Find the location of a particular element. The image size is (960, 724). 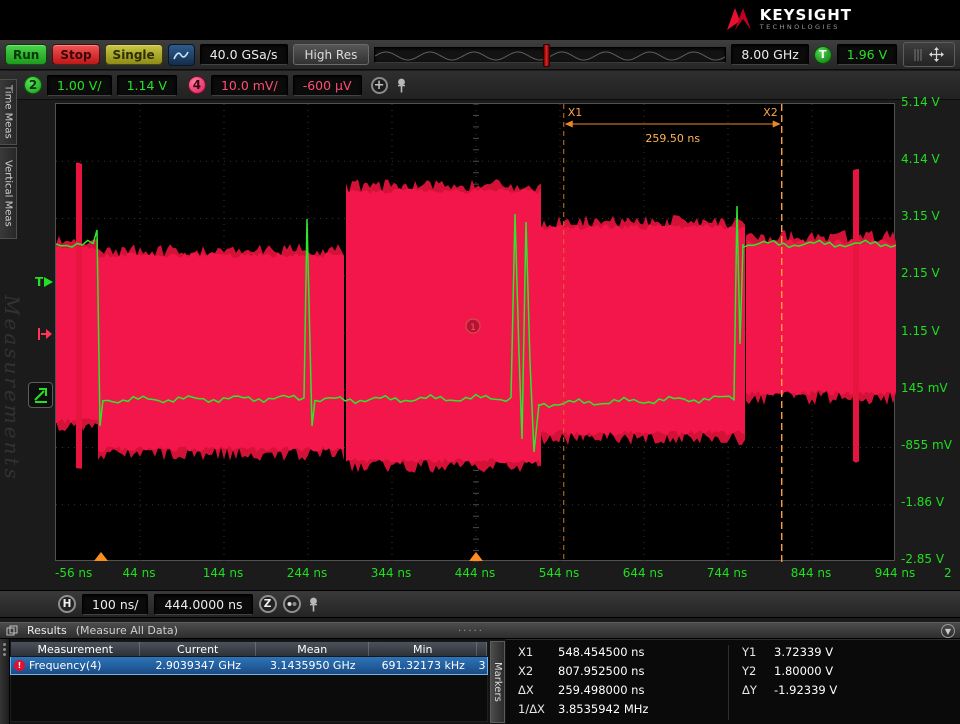

measurements-watermark: Measurements is located at coordinates (12, 388).